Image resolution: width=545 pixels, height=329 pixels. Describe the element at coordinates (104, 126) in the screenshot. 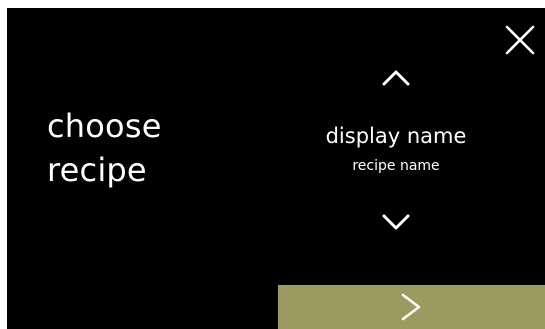

I see `page-title-line-1: choose` at that location.